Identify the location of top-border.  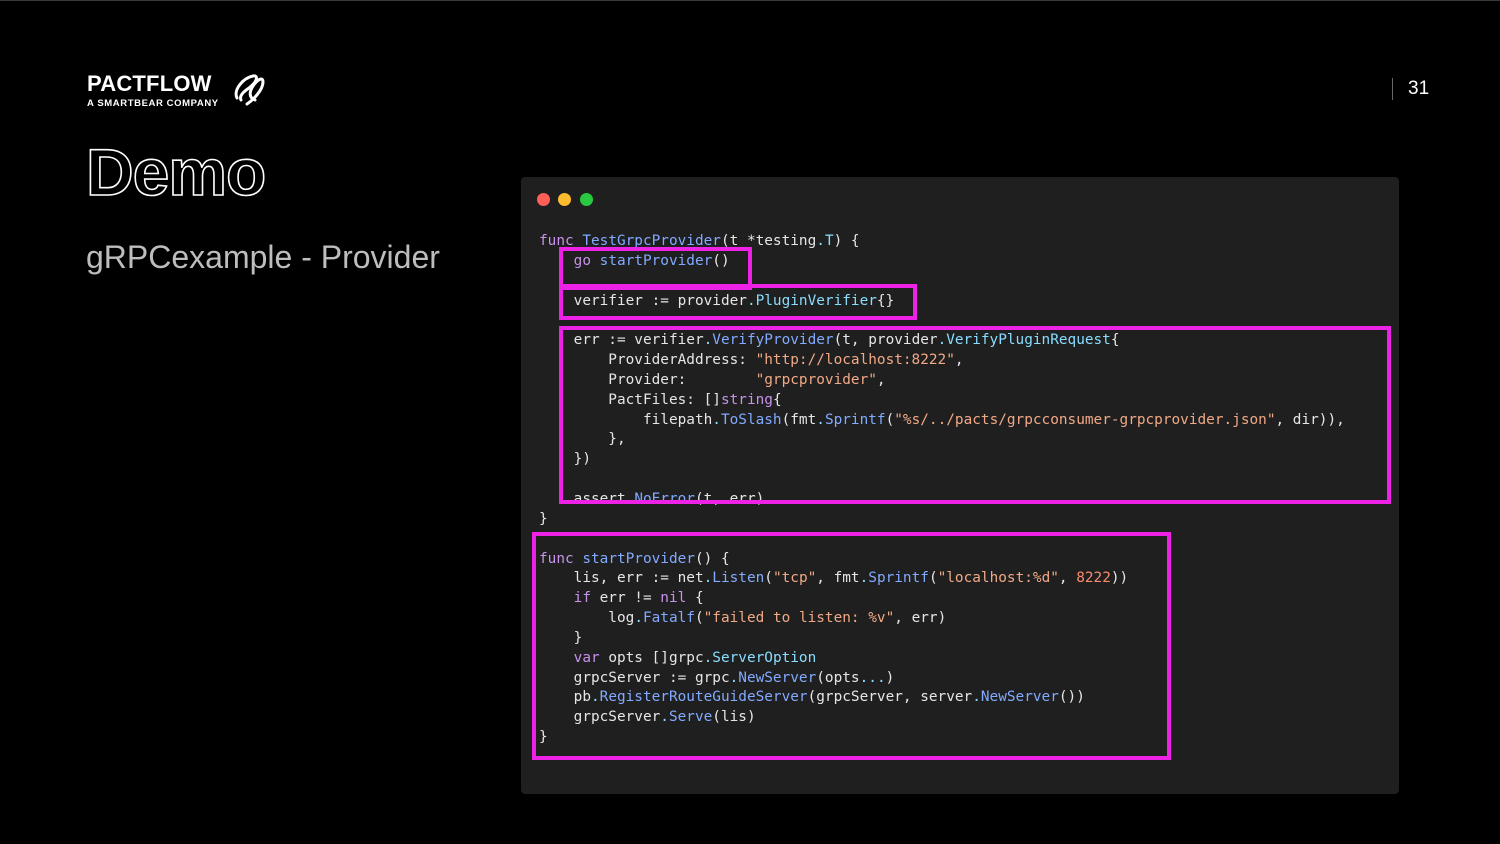
(750, 0).